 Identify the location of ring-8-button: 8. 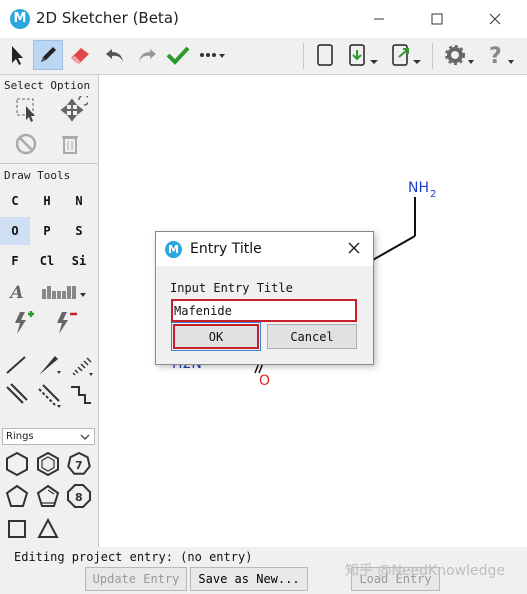
(79, 496).